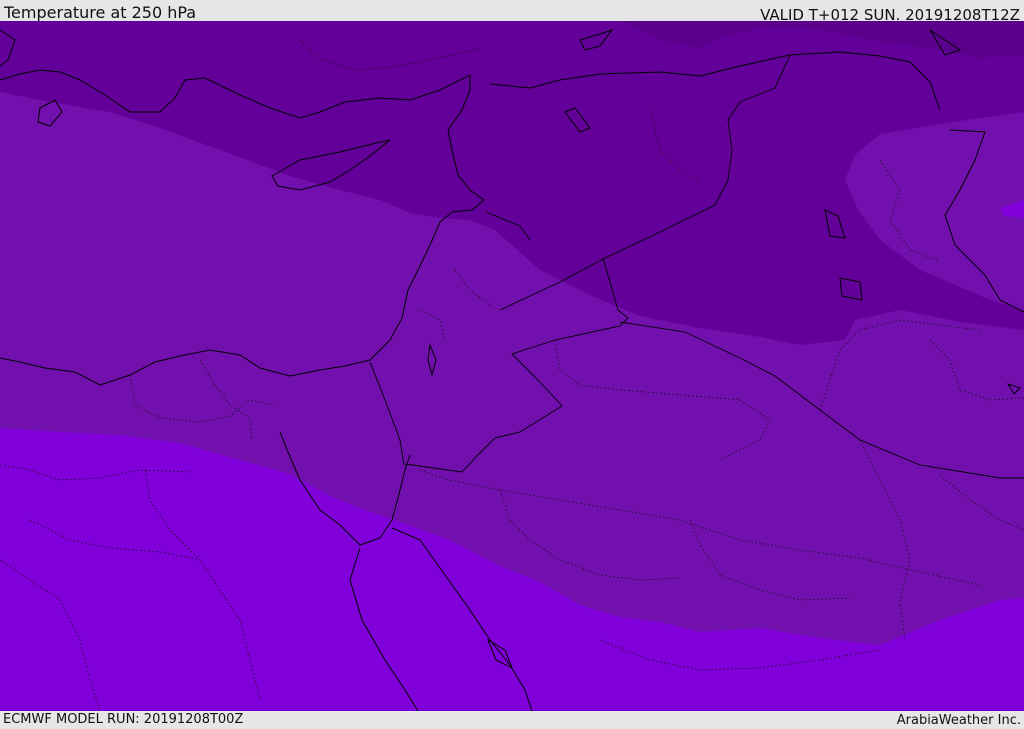  I want to click on credit: ArabiaWeather Inc., so click(958, 720).